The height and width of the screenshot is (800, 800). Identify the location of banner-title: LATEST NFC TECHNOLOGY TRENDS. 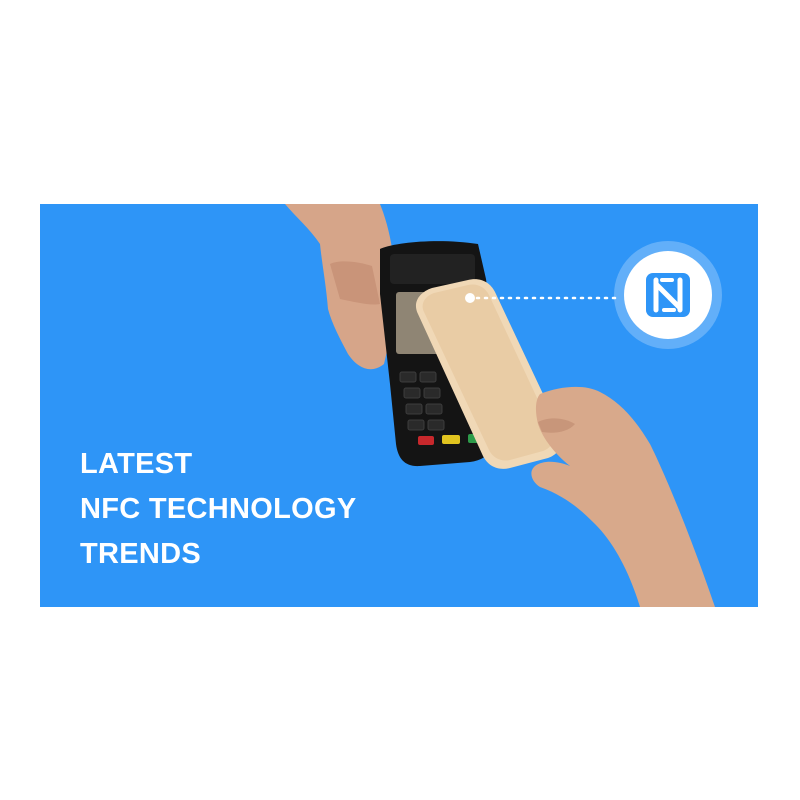
(218, 509).